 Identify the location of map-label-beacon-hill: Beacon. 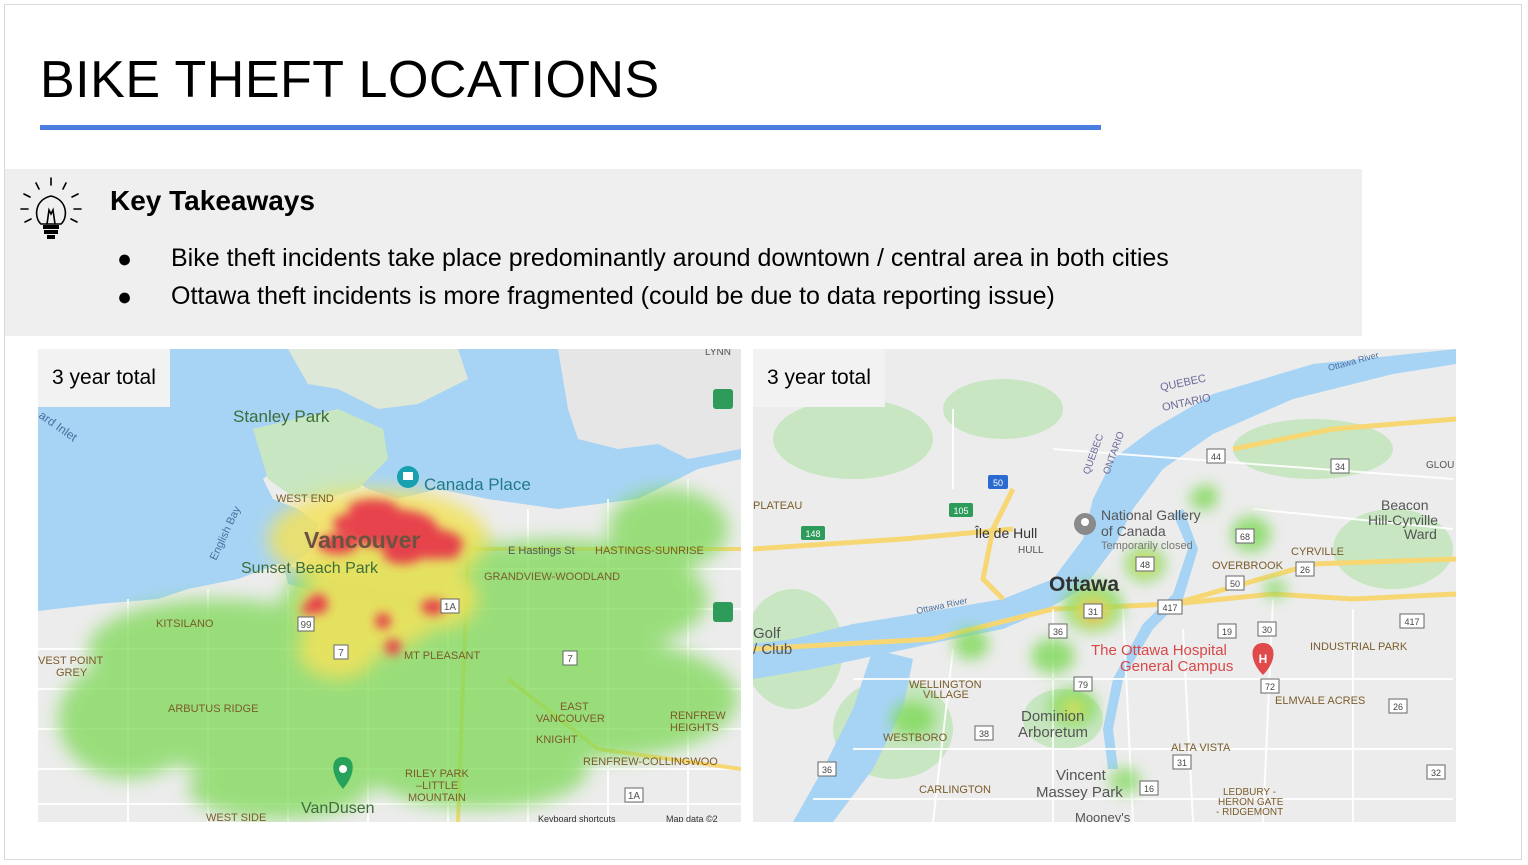
(1404, 505).